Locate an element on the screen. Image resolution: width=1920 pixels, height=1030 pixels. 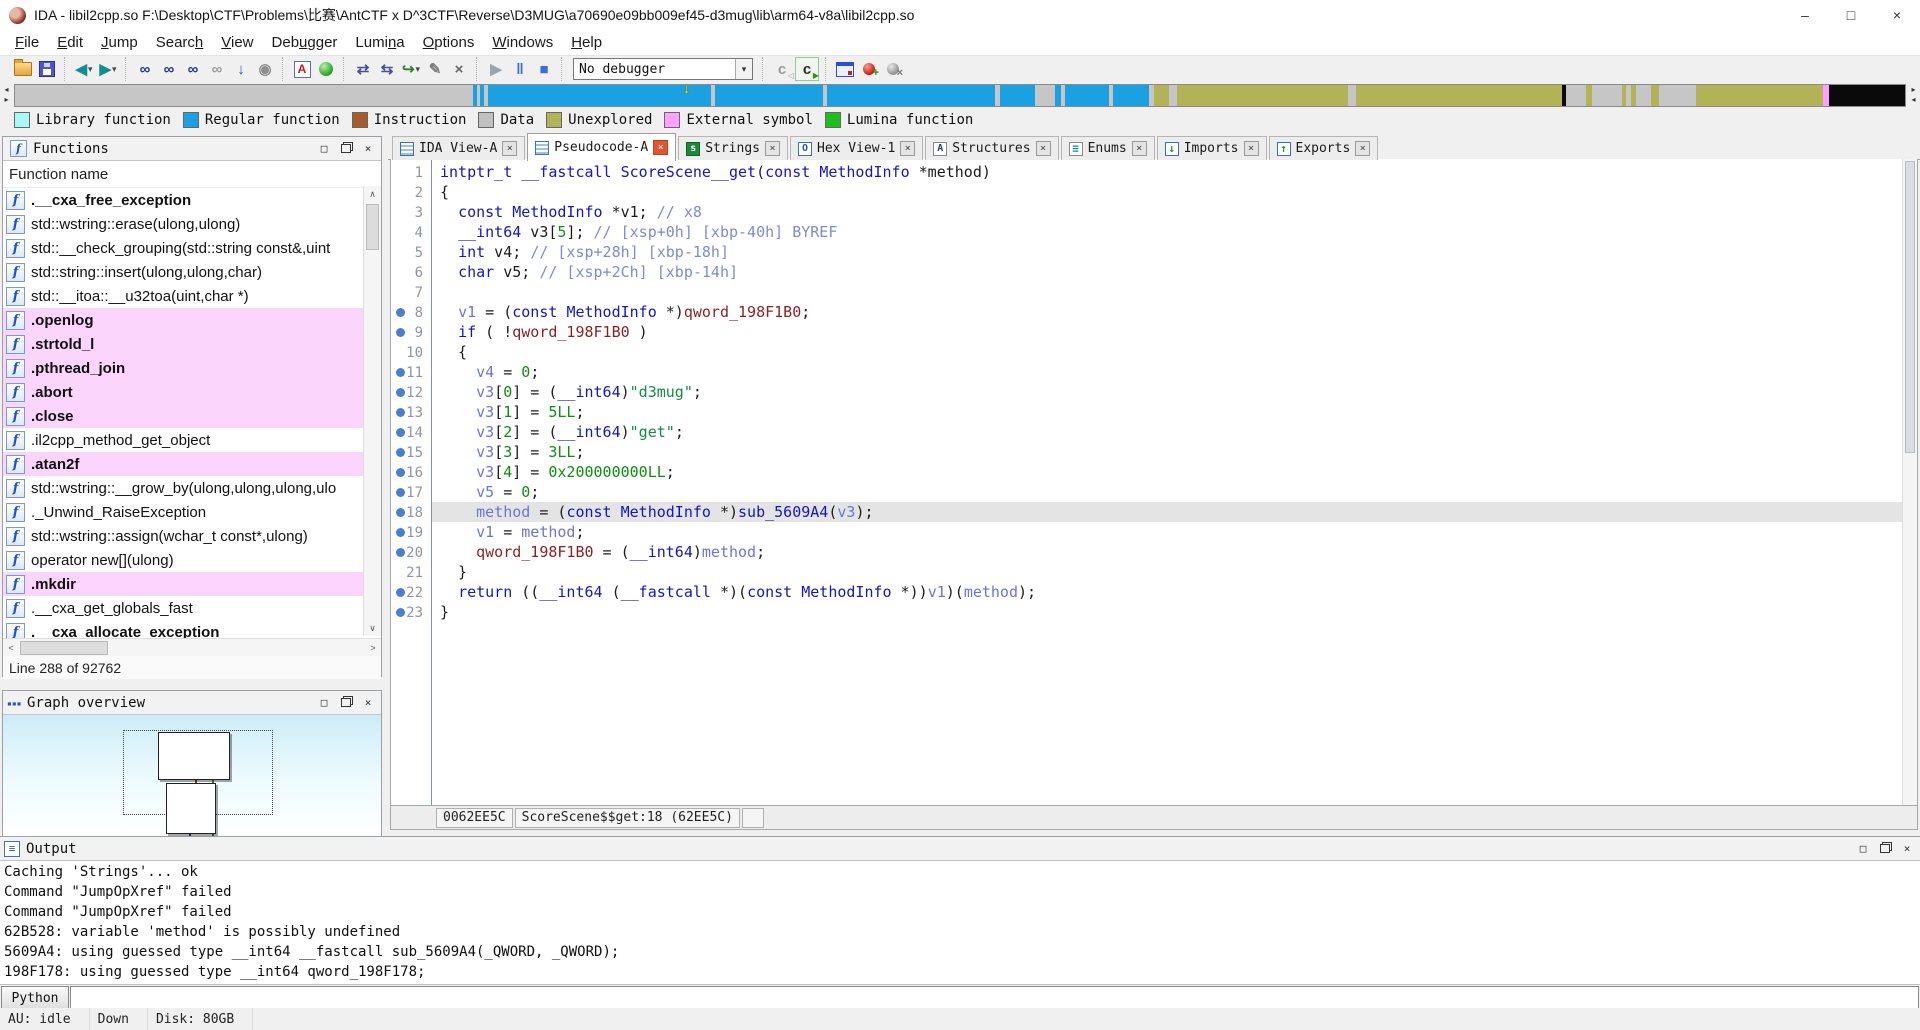
panel-close-icon: × is located at coordinates (368, 149).